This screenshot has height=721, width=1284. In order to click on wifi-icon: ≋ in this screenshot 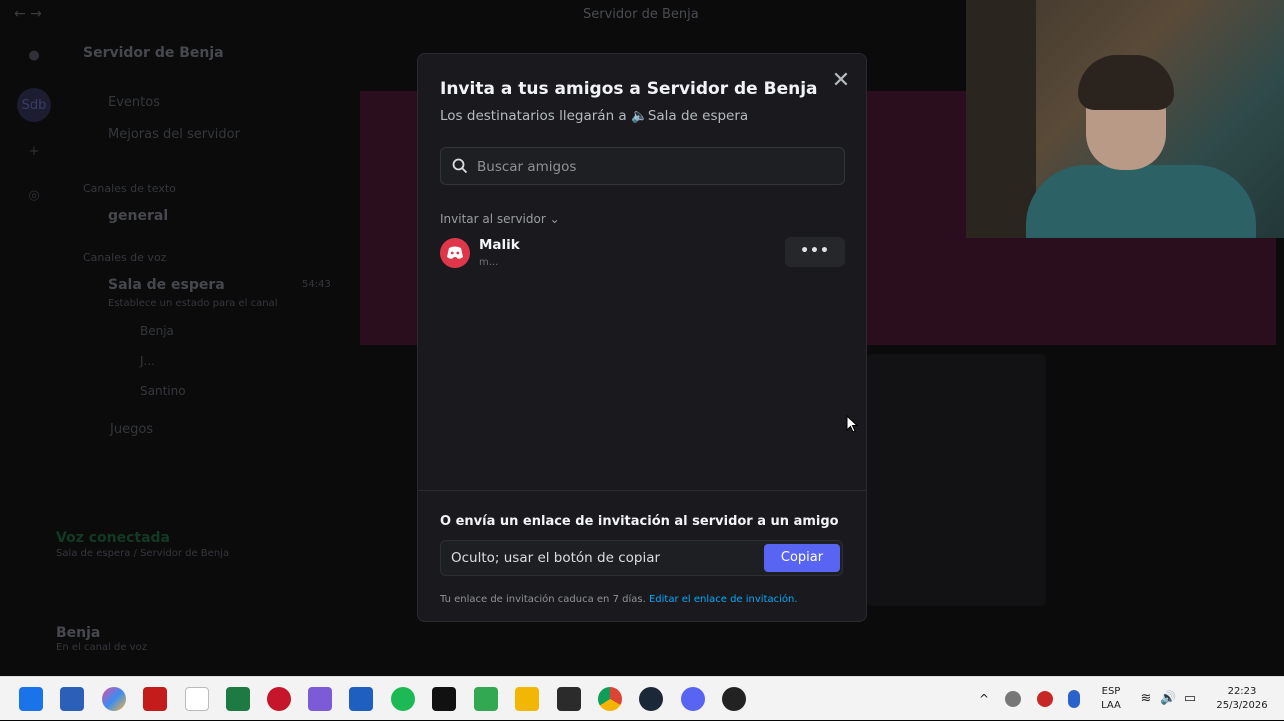, I will do `click(1146, 699)`.